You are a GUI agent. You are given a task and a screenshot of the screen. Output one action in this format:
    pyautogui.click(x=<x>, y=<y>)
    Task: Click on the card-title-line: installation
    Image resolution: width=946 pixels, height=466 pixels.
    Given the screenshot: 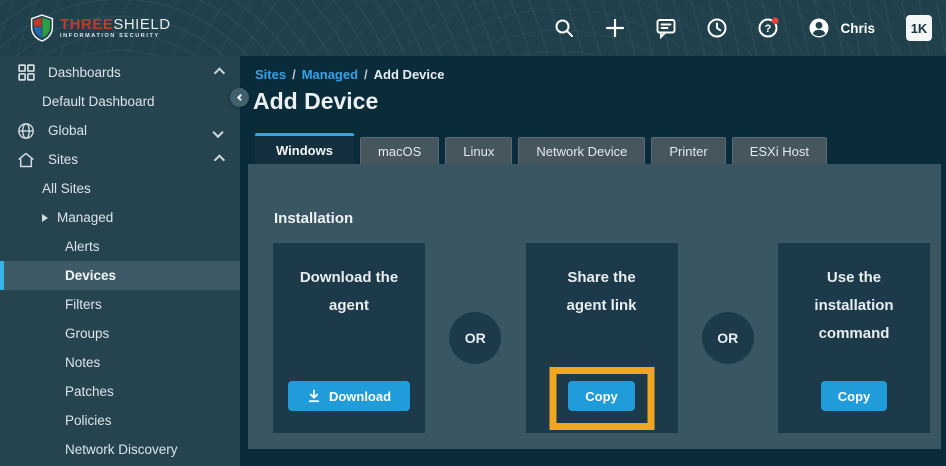 What is the action you would take?
    pyautogui.click(x=854, y=305)
    